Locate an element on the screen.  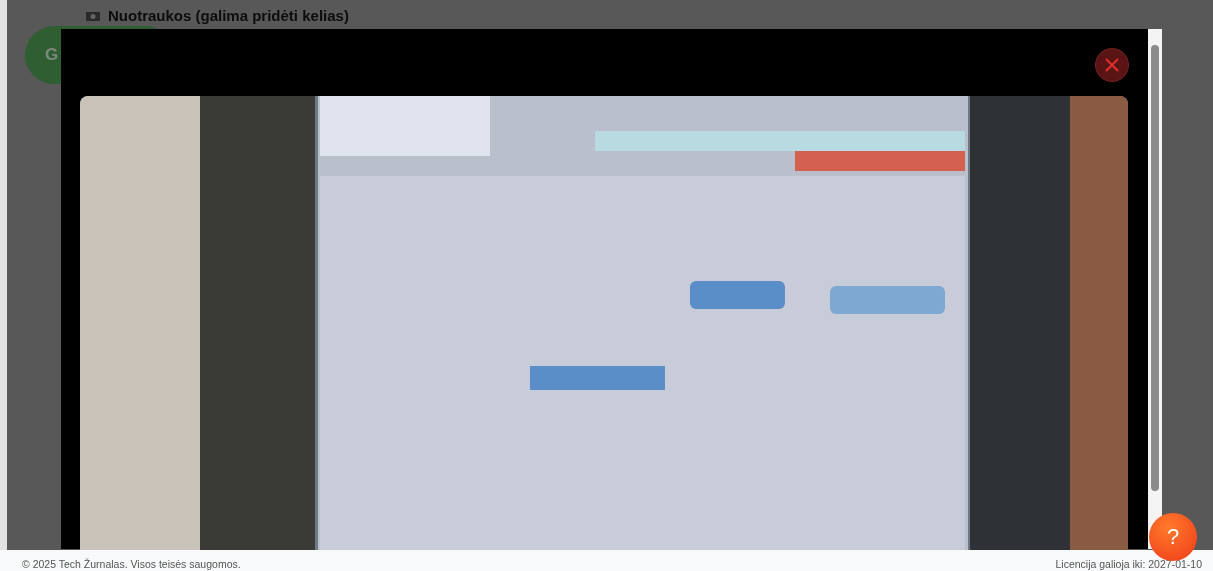
close-button is located at coordinates (1112, 65).